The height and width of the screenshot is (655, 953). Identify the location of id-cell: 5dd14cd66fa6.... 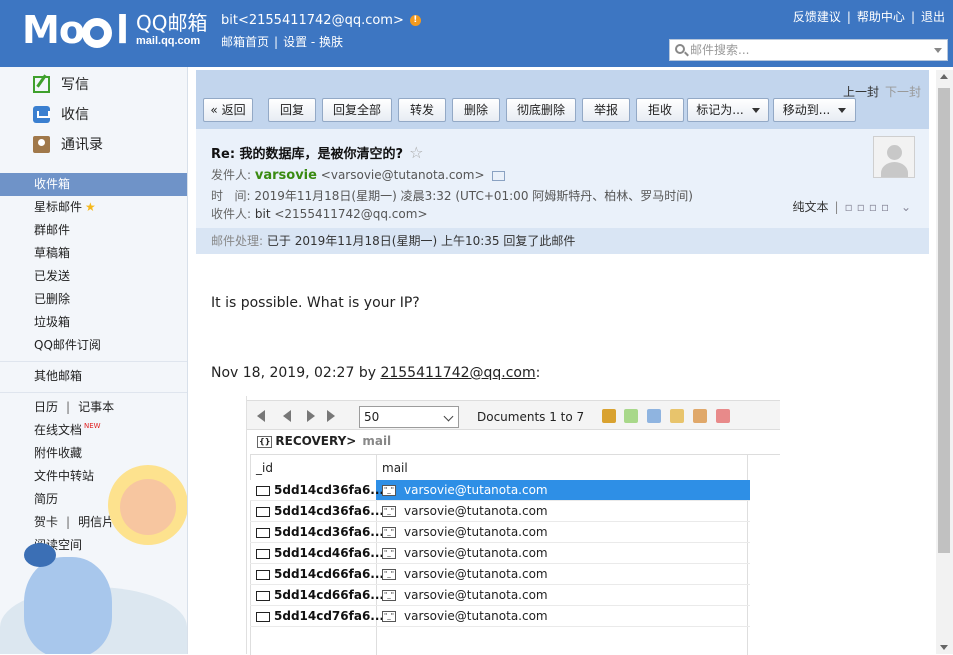
(320, 574).